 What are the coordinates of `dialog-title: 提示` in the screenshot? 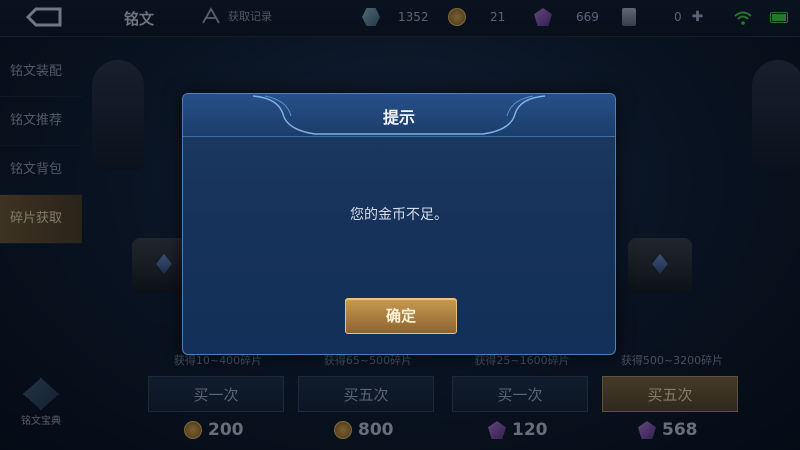 It's located at (398, 117).